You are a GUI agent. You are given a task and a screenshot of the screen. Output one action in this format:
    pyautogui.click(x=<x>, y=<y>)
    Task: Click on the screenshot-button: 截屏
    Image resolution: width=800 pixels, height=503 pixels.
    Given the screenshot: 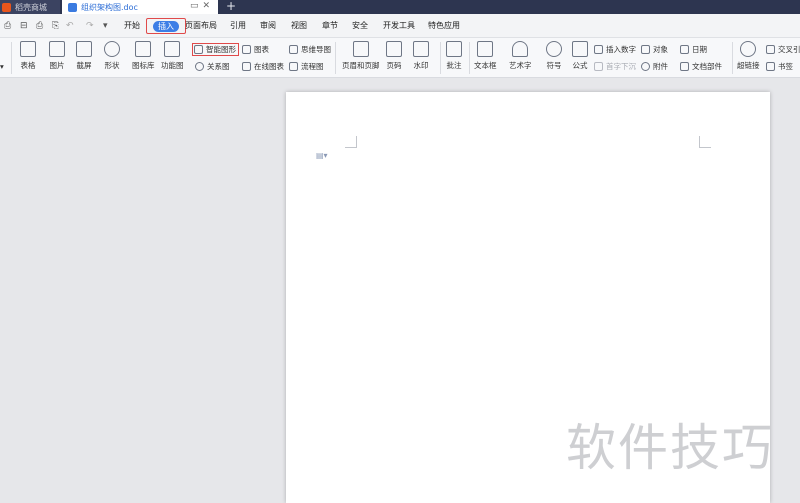 What is the action you would take?
    pyautogui.click(x=84, y=56)
    